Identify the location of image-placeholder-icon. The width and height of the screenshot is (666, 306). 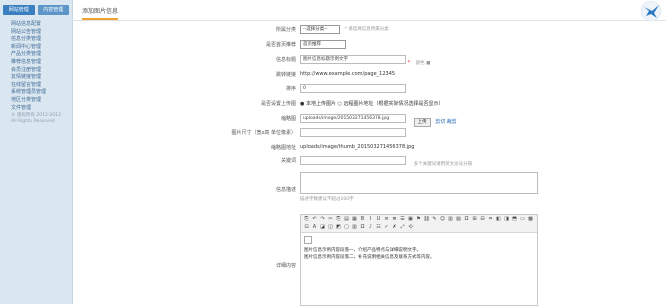
(308, 240).